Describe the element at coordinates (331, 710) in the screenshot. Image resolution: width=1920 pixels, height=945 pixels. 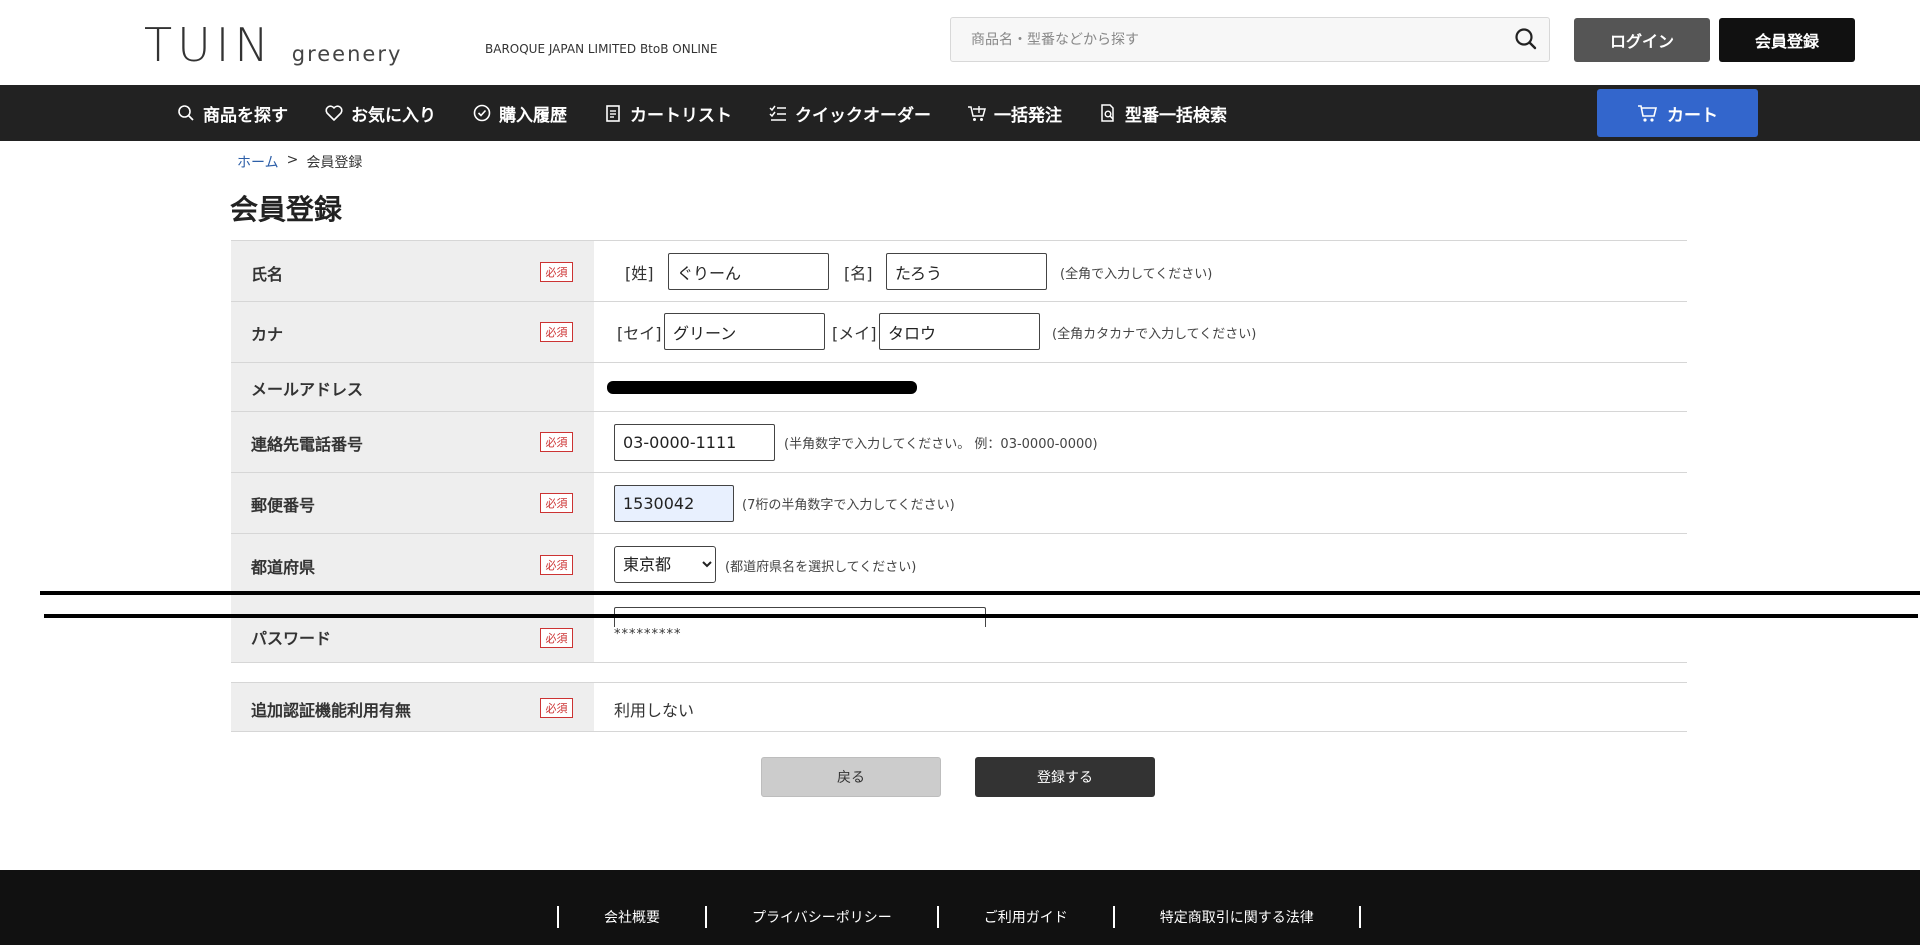
I see `two-factor-label: 追加認証機能利用有無` at that location.